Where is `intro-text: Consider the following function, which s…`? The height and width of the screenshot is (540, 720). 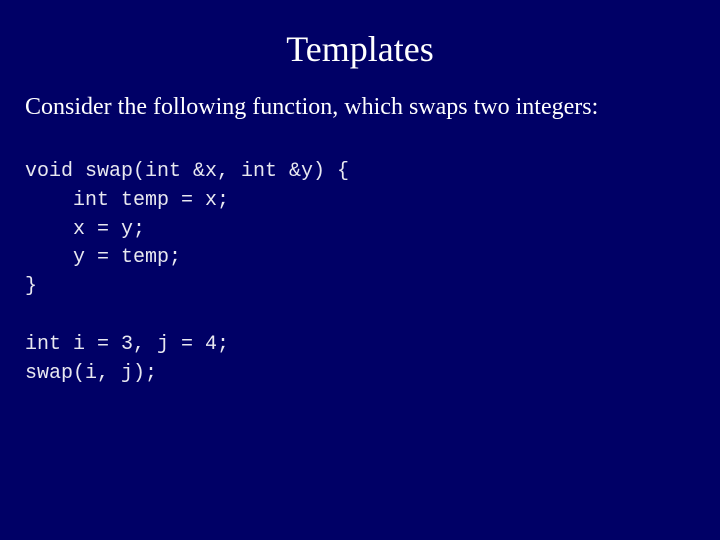
intro-text: Consider the following function, which s… is located at coordinates (312, 107).